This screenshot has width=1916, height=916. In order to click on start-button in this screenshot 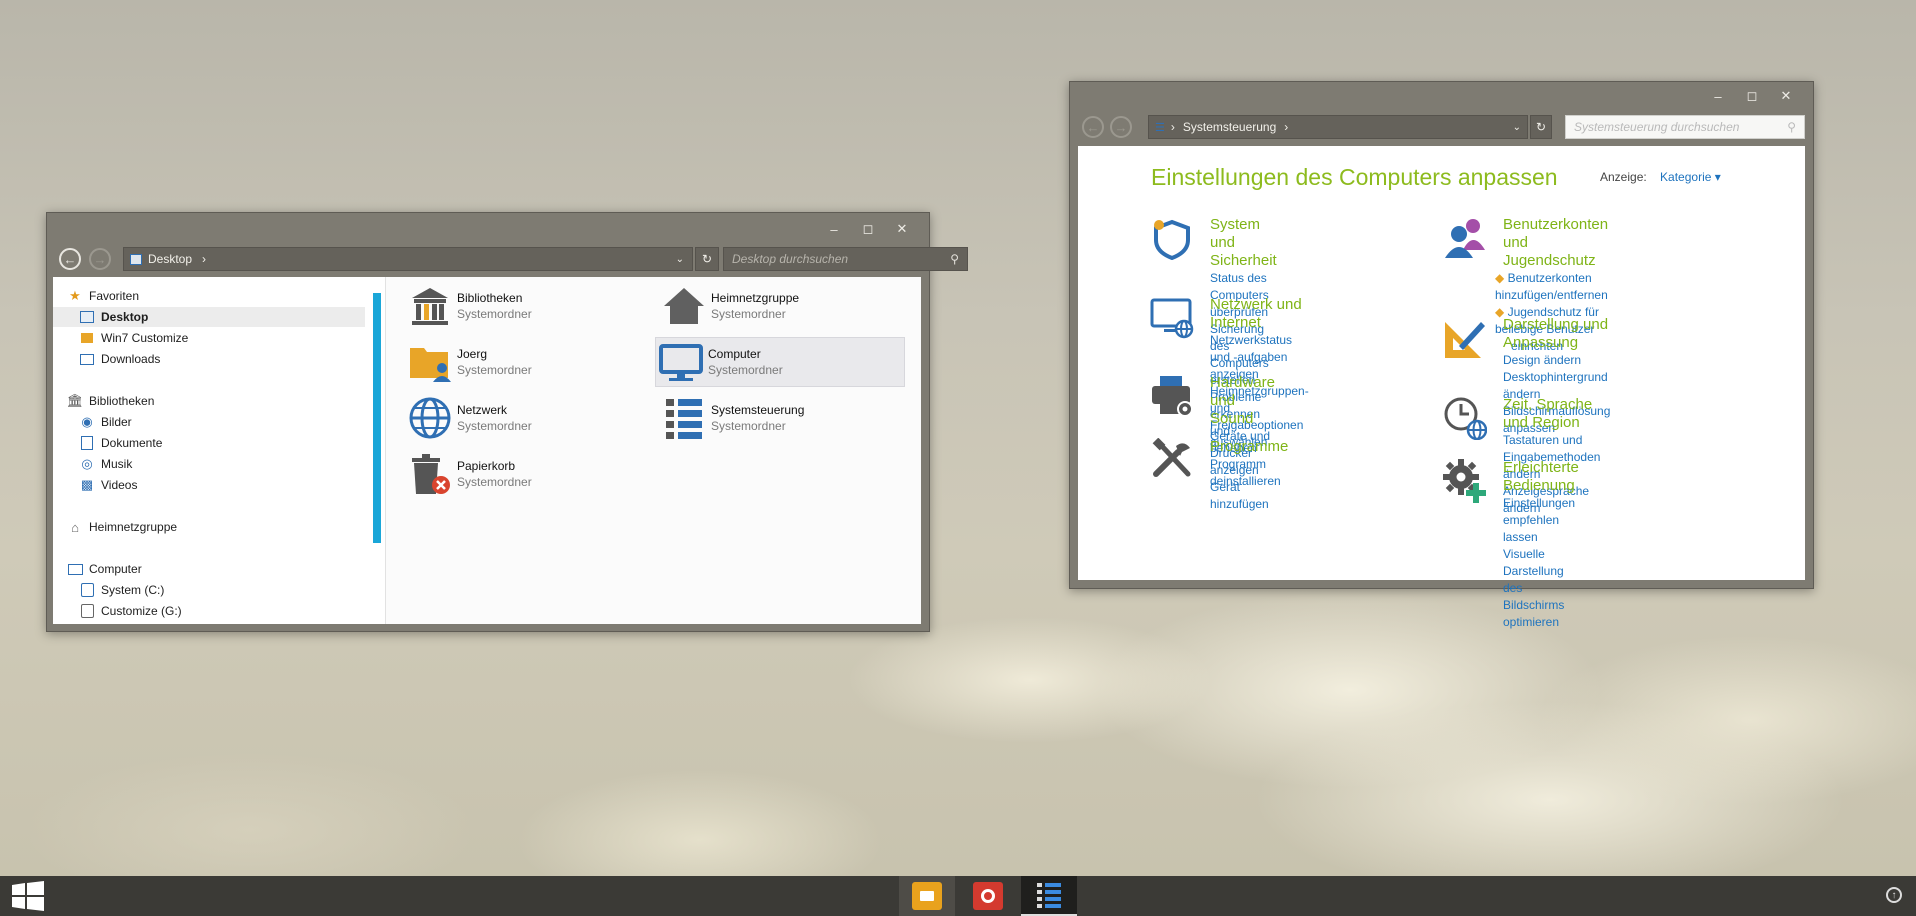, I will do `click(28, 896)`.